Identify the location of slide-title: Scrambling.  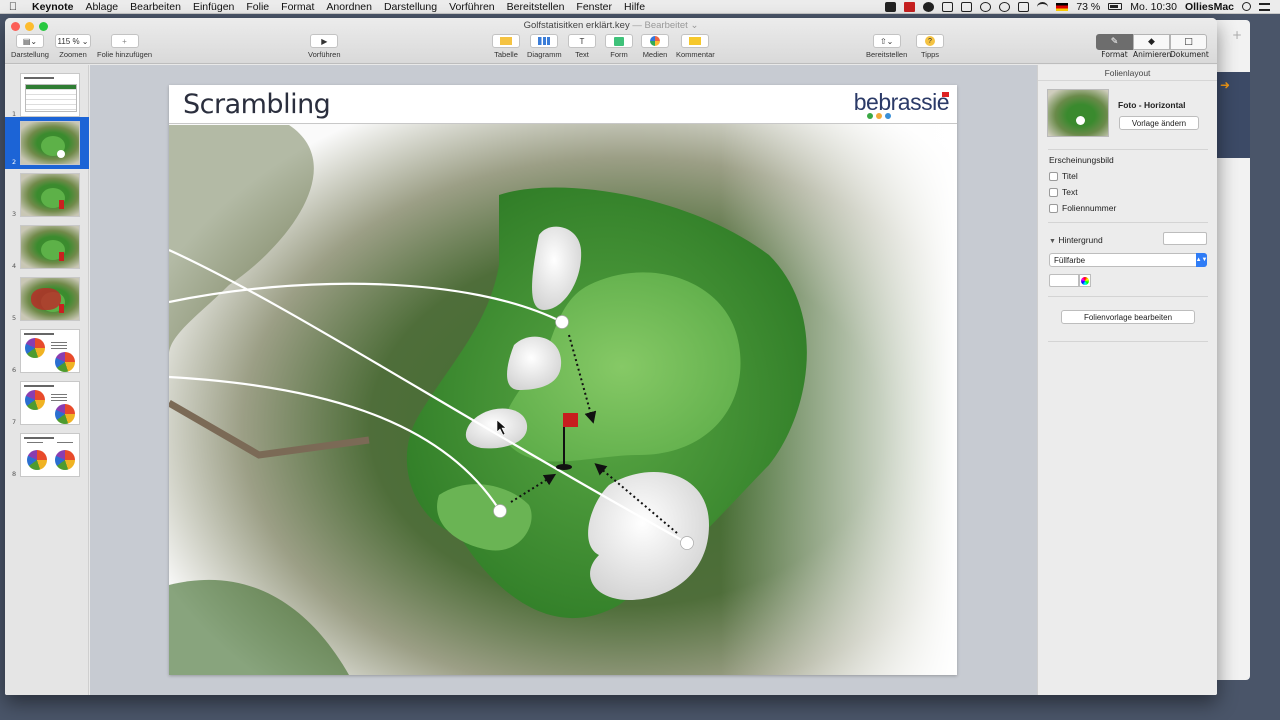
(257, 104).